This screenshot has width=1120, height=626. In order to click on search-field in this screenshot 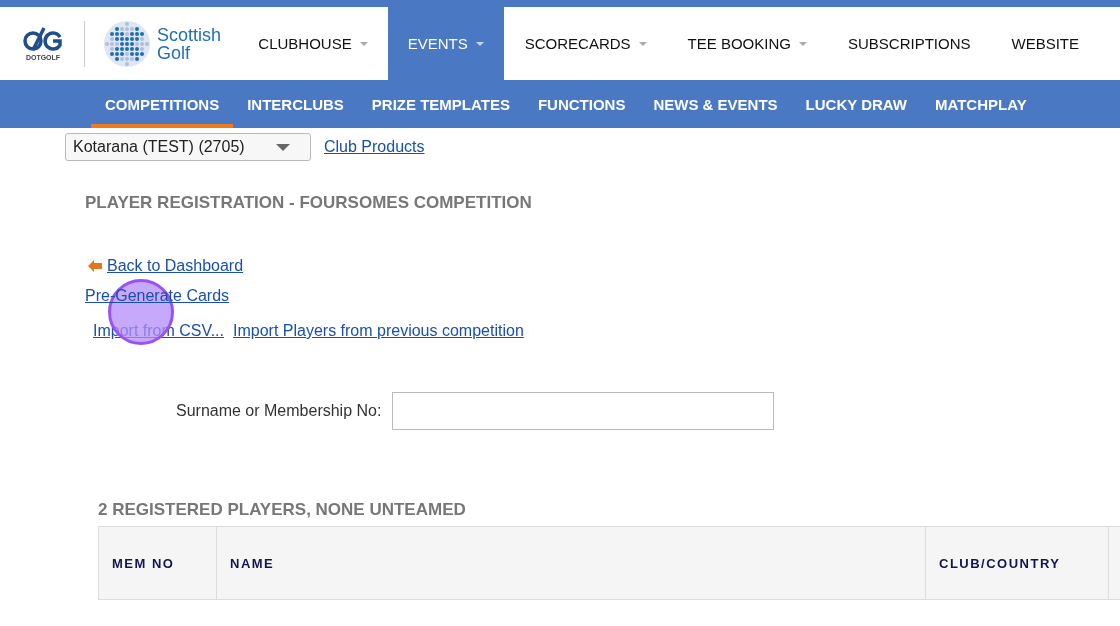, I will do `click(583, 411)`.